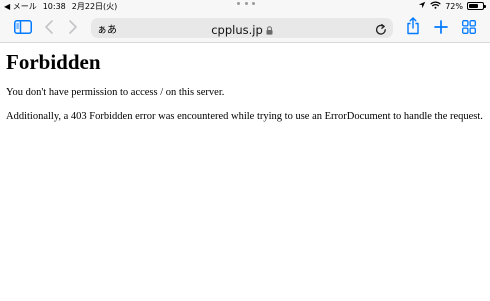 The image size is (490, 301). What do you see at coordinates (441, 27) in the screenshot?
I see `new-tab-plus-icon` at bounding box center [441, 27].